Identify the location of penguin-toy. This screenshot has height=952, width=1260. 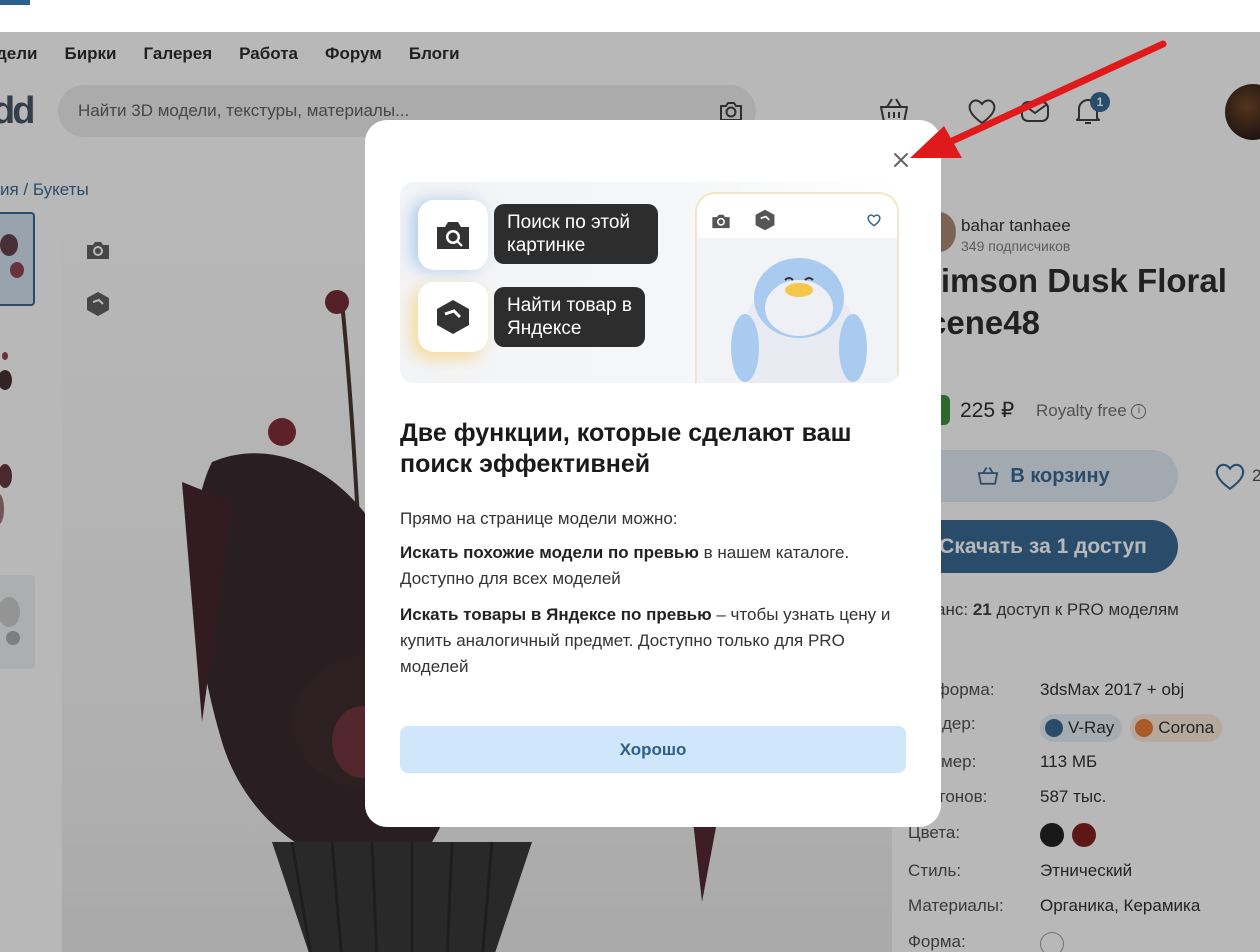
(799, 320).